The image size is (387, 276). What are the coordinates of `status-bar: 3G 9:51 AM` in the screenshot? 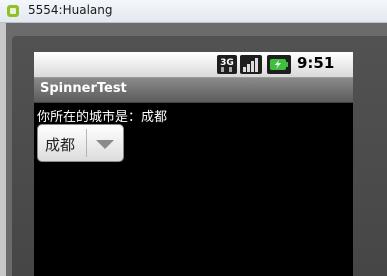 It's located at (193, 70).